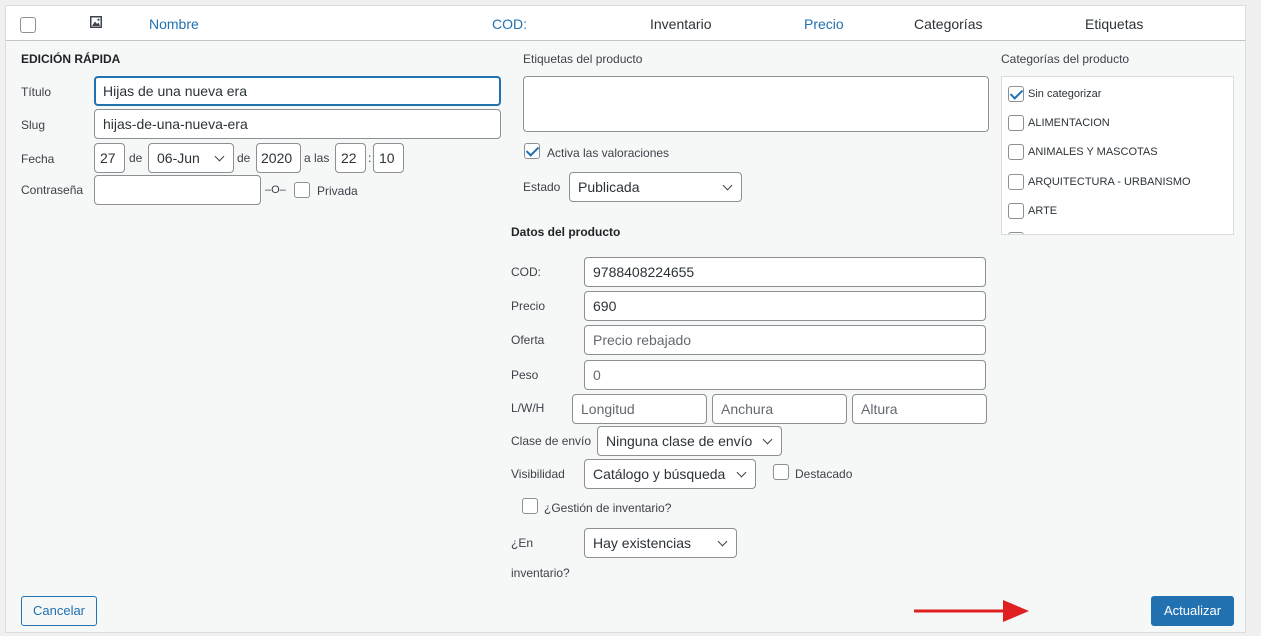  What do you see at coordinates (756, 104) in the screenshot?
I see `tags-textarea` at bounding box center [756, 104].